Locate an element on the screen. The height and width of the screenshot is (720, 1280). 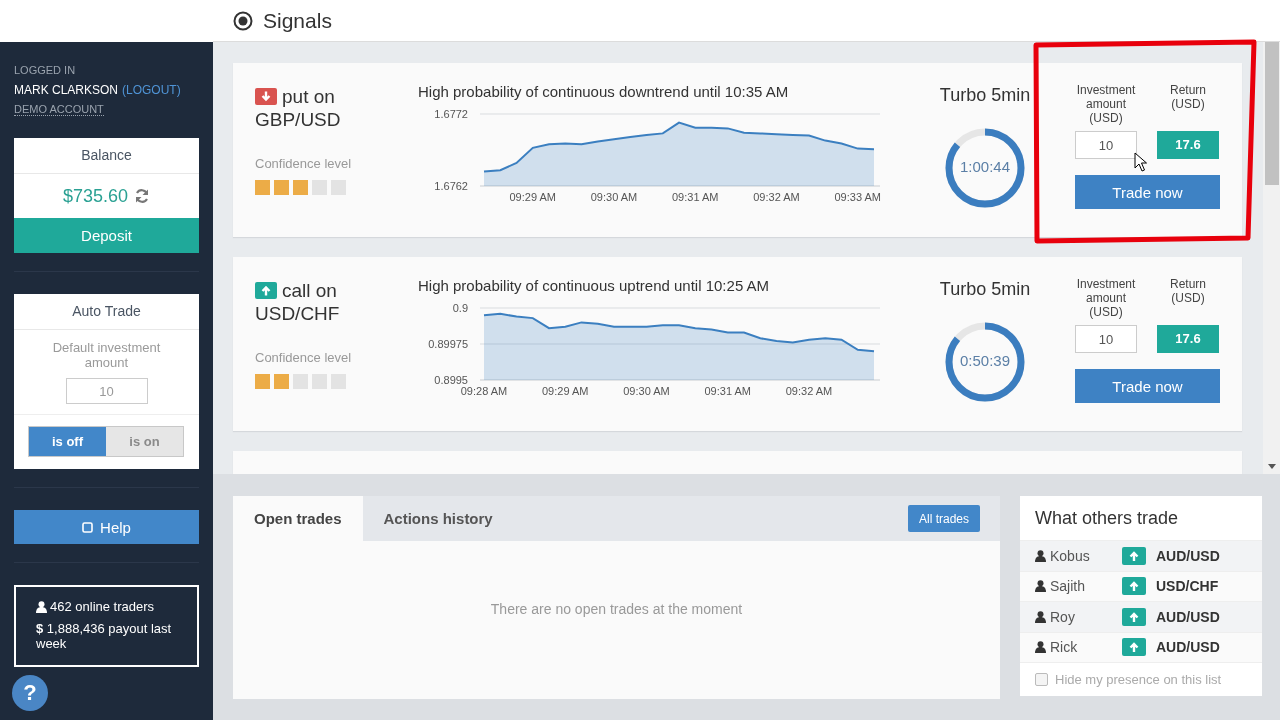
trader-name: Rick is located at coordinates (1064, 647).